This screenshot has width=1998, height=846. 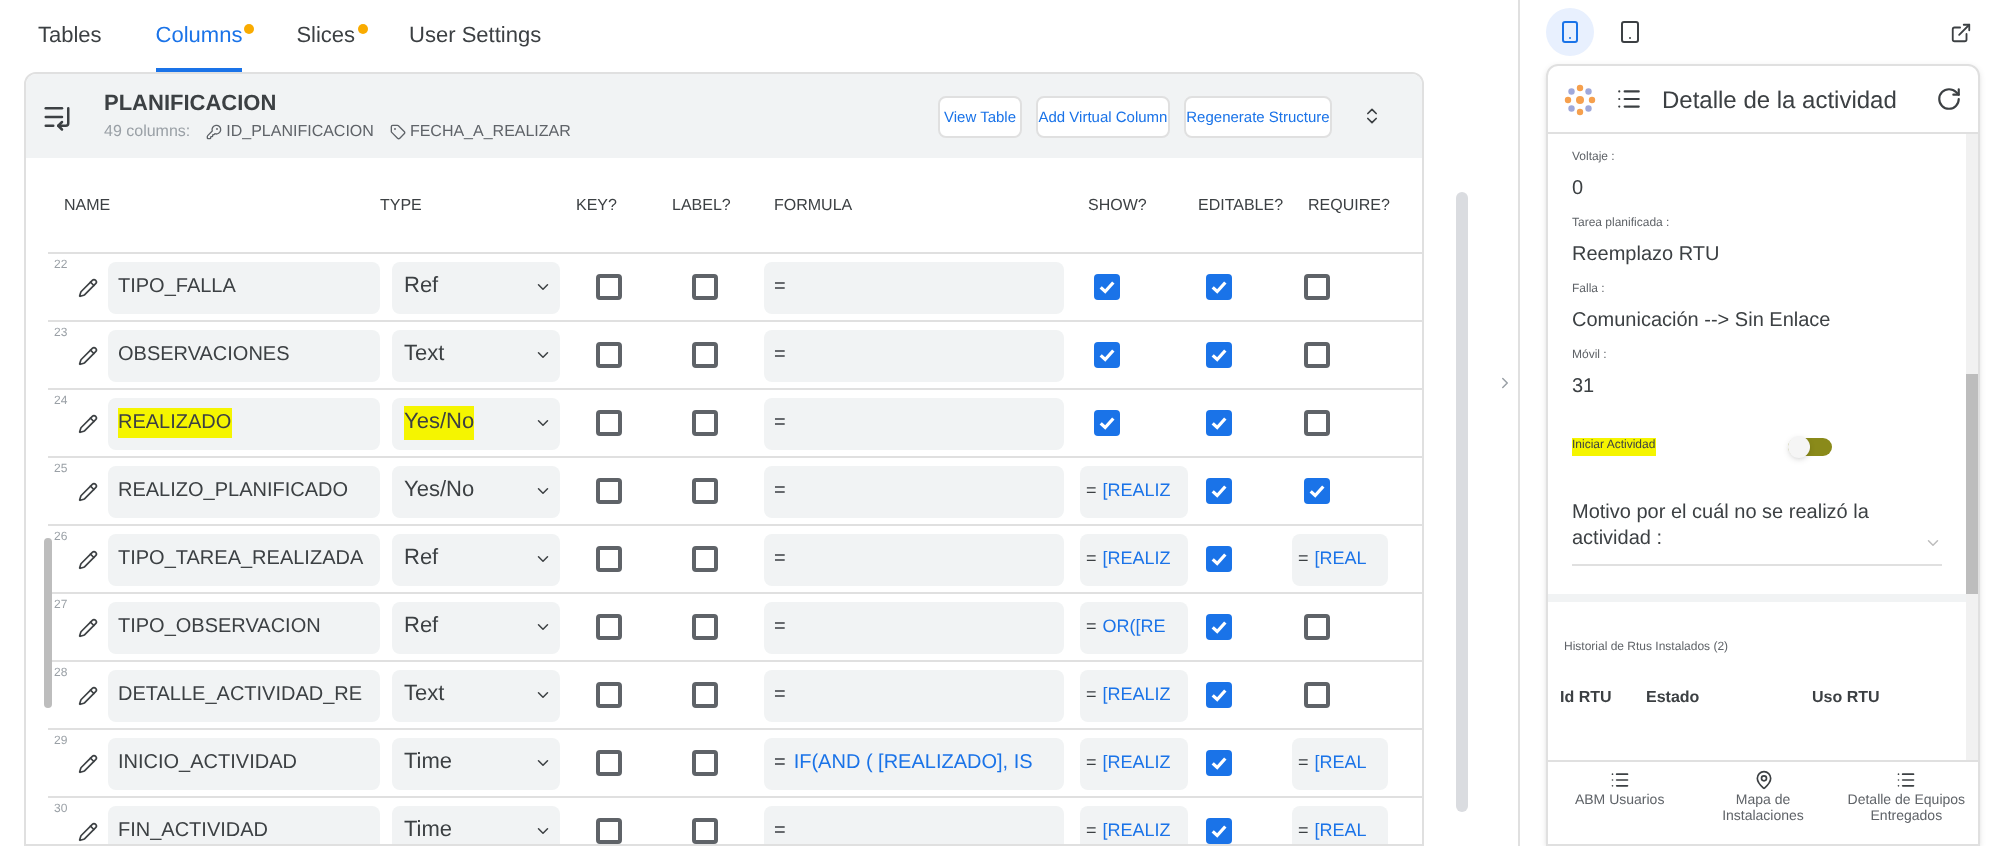 I want to click on name-field: TIPO_FALLA, so click(x=244, y=287).